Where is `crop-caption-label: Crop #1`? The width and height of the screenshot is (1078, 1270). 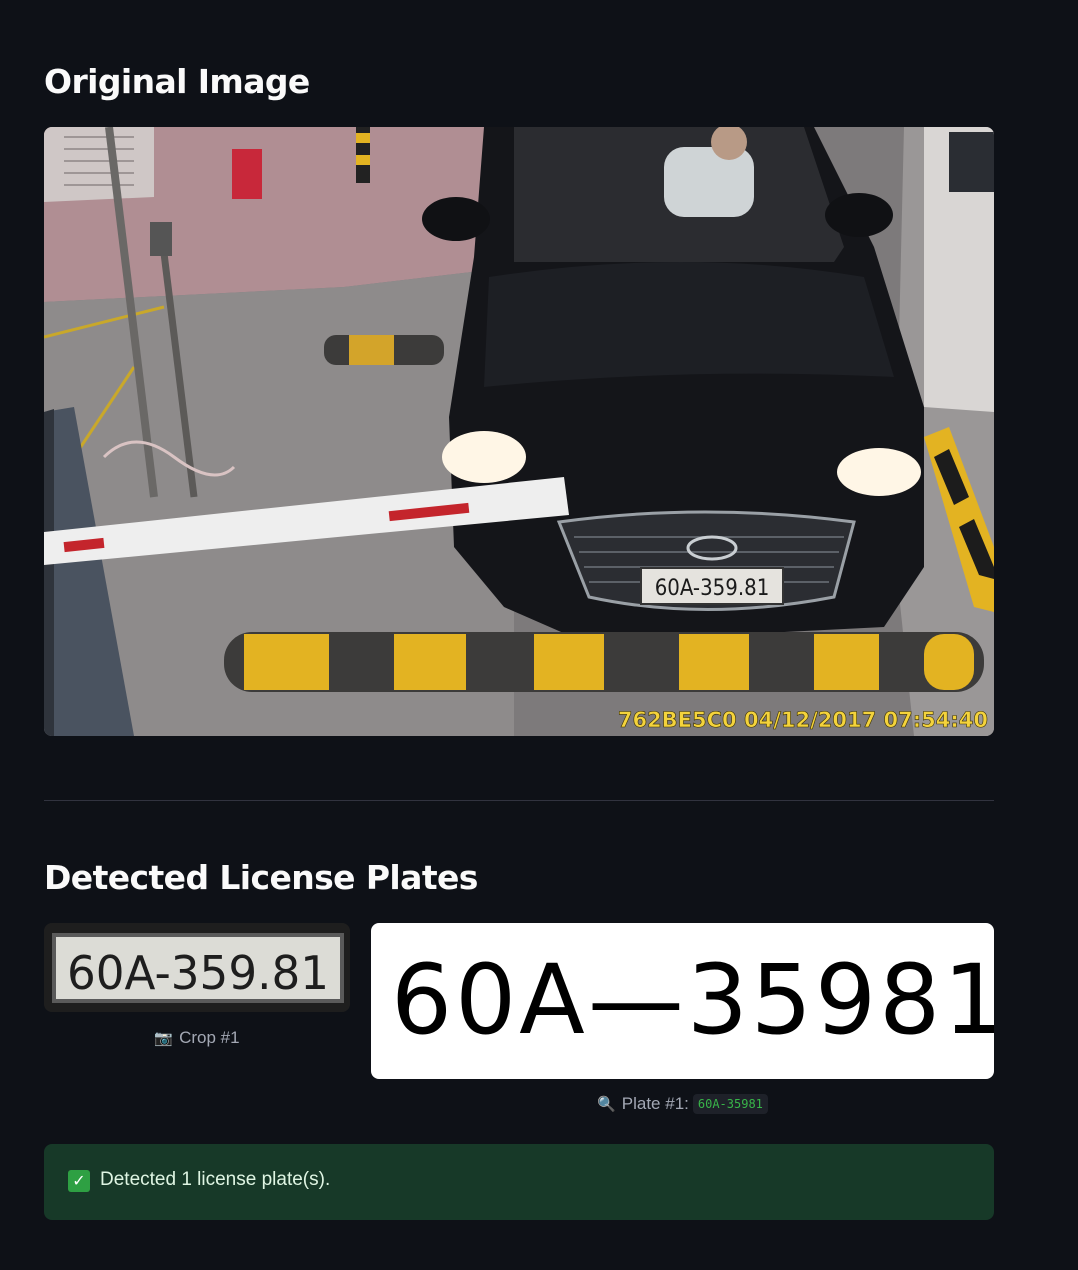 crop-caption-label: Crop #1 is located at coordinates (209, 1037).